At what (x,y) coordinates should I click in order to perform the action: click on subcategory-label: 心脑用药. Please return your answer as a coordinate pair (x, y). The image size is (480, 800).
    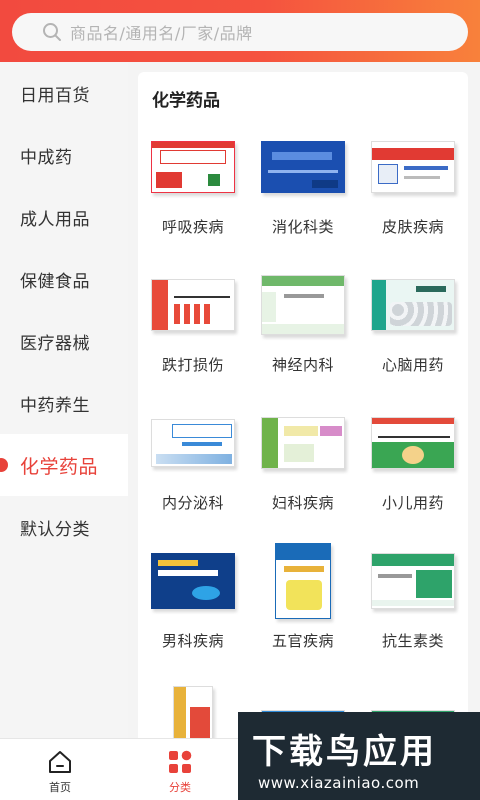
    Looking at the image, I should click on (412, 365).